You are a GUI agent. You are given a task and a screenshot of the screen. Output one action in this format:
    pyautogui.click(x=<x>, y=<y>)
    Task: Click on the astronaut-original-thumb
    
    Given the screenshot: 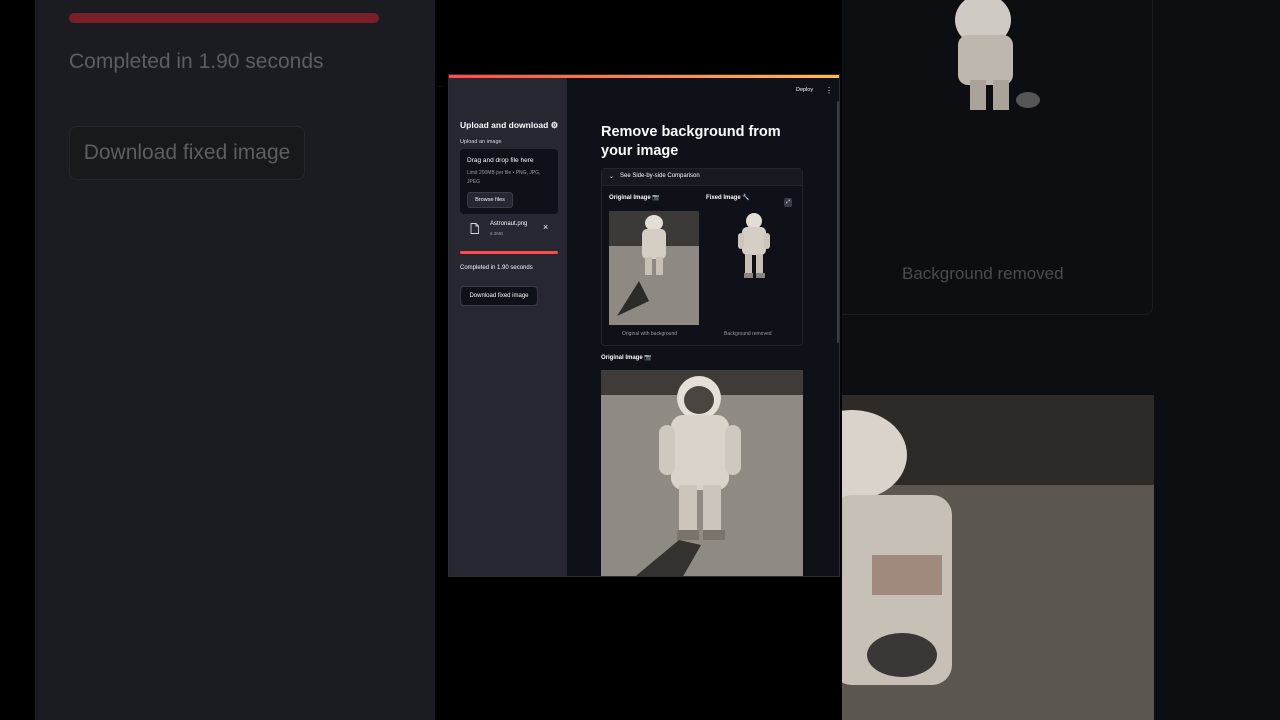 What is the action you would take?
    pyautogui.click(x=654, y=268)
    